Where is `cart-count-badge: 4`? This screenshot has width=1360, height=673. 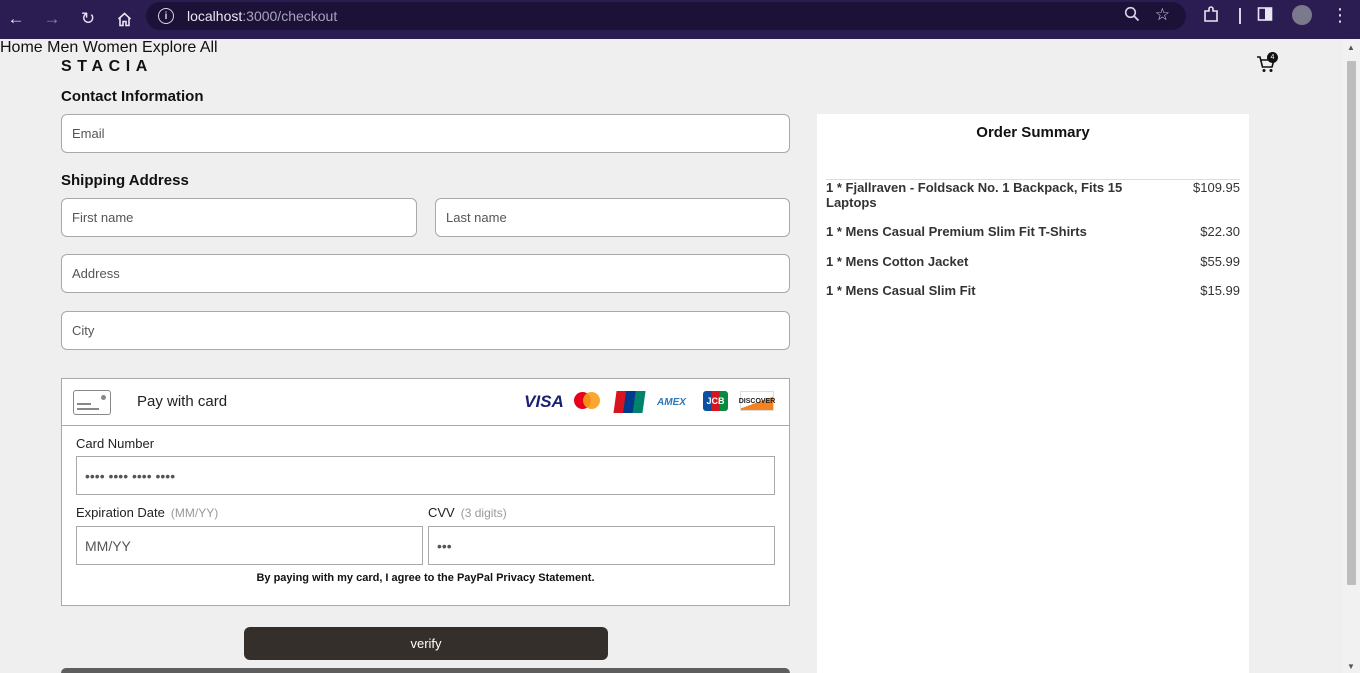 cart-count-badge: 4 is located at coordinates (1272, 57).